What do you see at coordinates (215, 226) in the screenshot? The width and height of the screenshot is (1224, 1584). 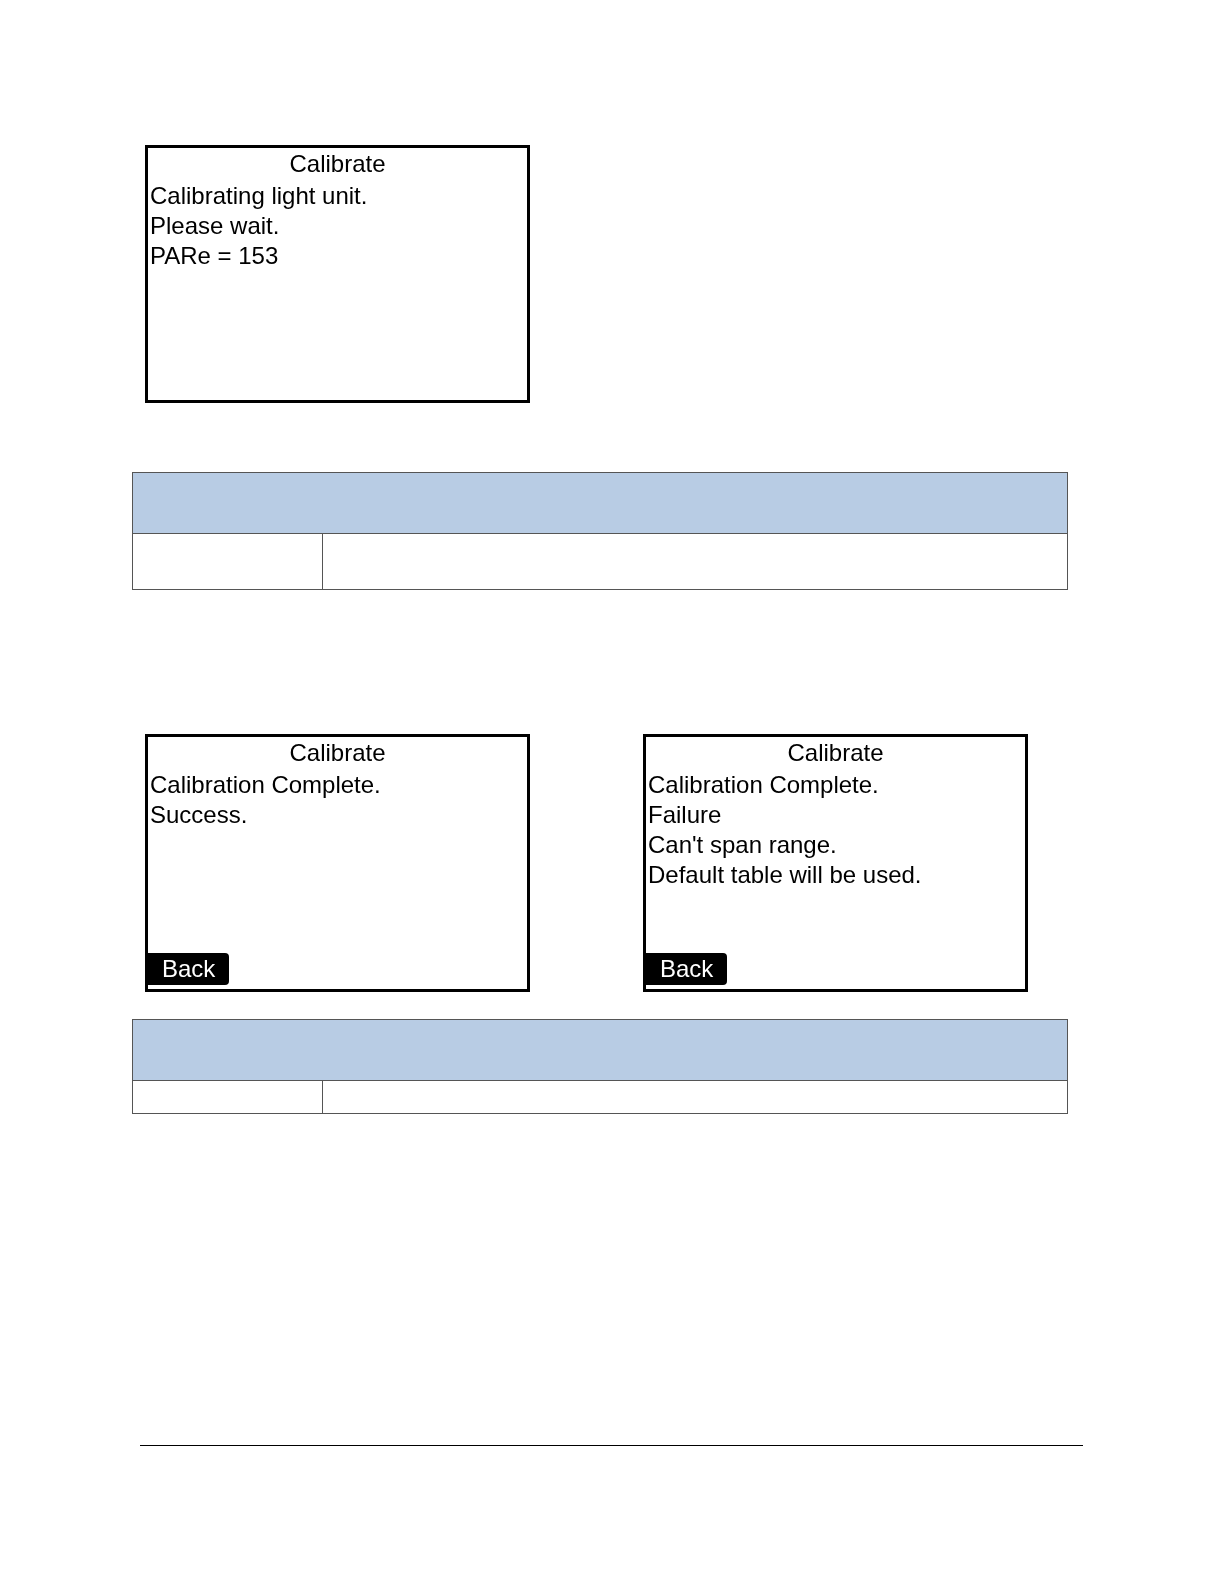 I see `message-line: Please wait.` at bounding box center [215, 226].